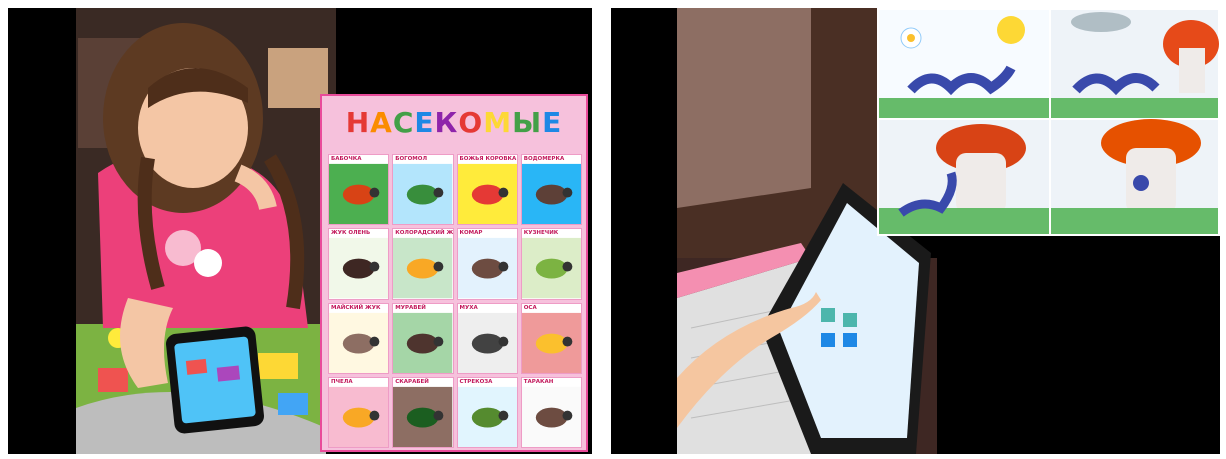 The width and height of the screenshot is (1226, 459). Describe the element at coordinates (487, 268) in the screenshot. I see `mosquito-icon` at that location.